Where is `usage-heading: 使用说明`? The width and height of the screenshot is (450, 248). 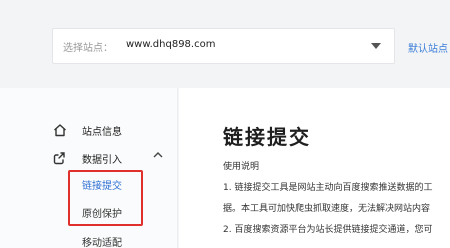 usage-heading: 使用说明 is located at coordinates (241, 167).